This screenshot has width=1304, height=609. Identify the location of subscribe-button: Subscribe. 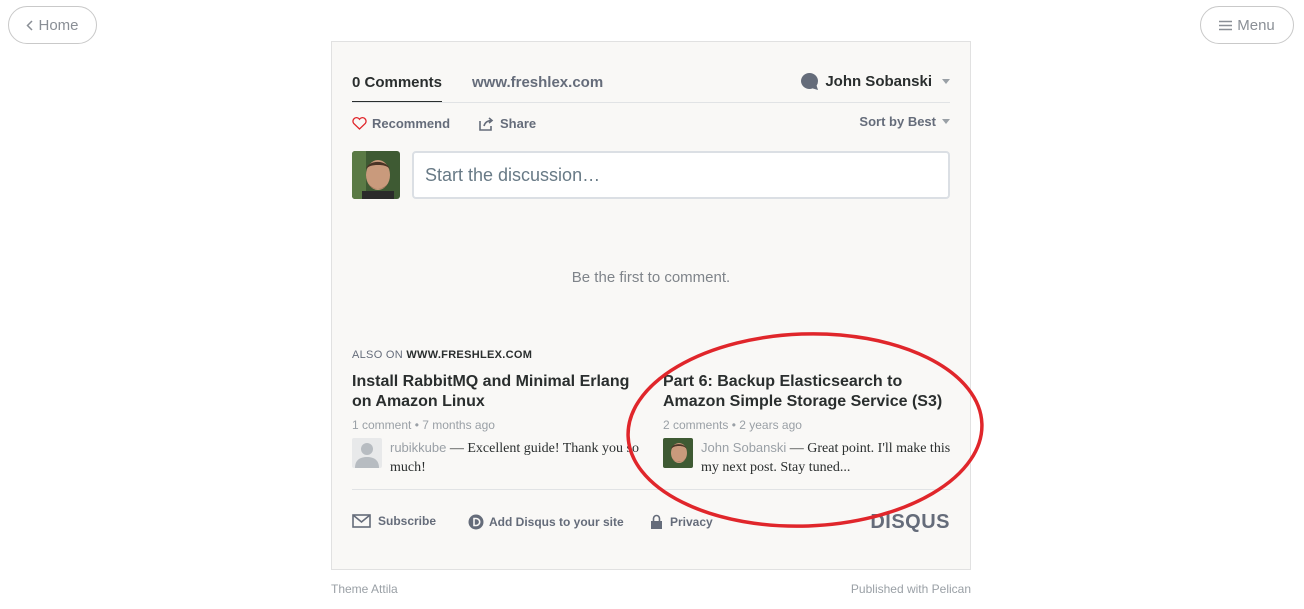
(394, 521).